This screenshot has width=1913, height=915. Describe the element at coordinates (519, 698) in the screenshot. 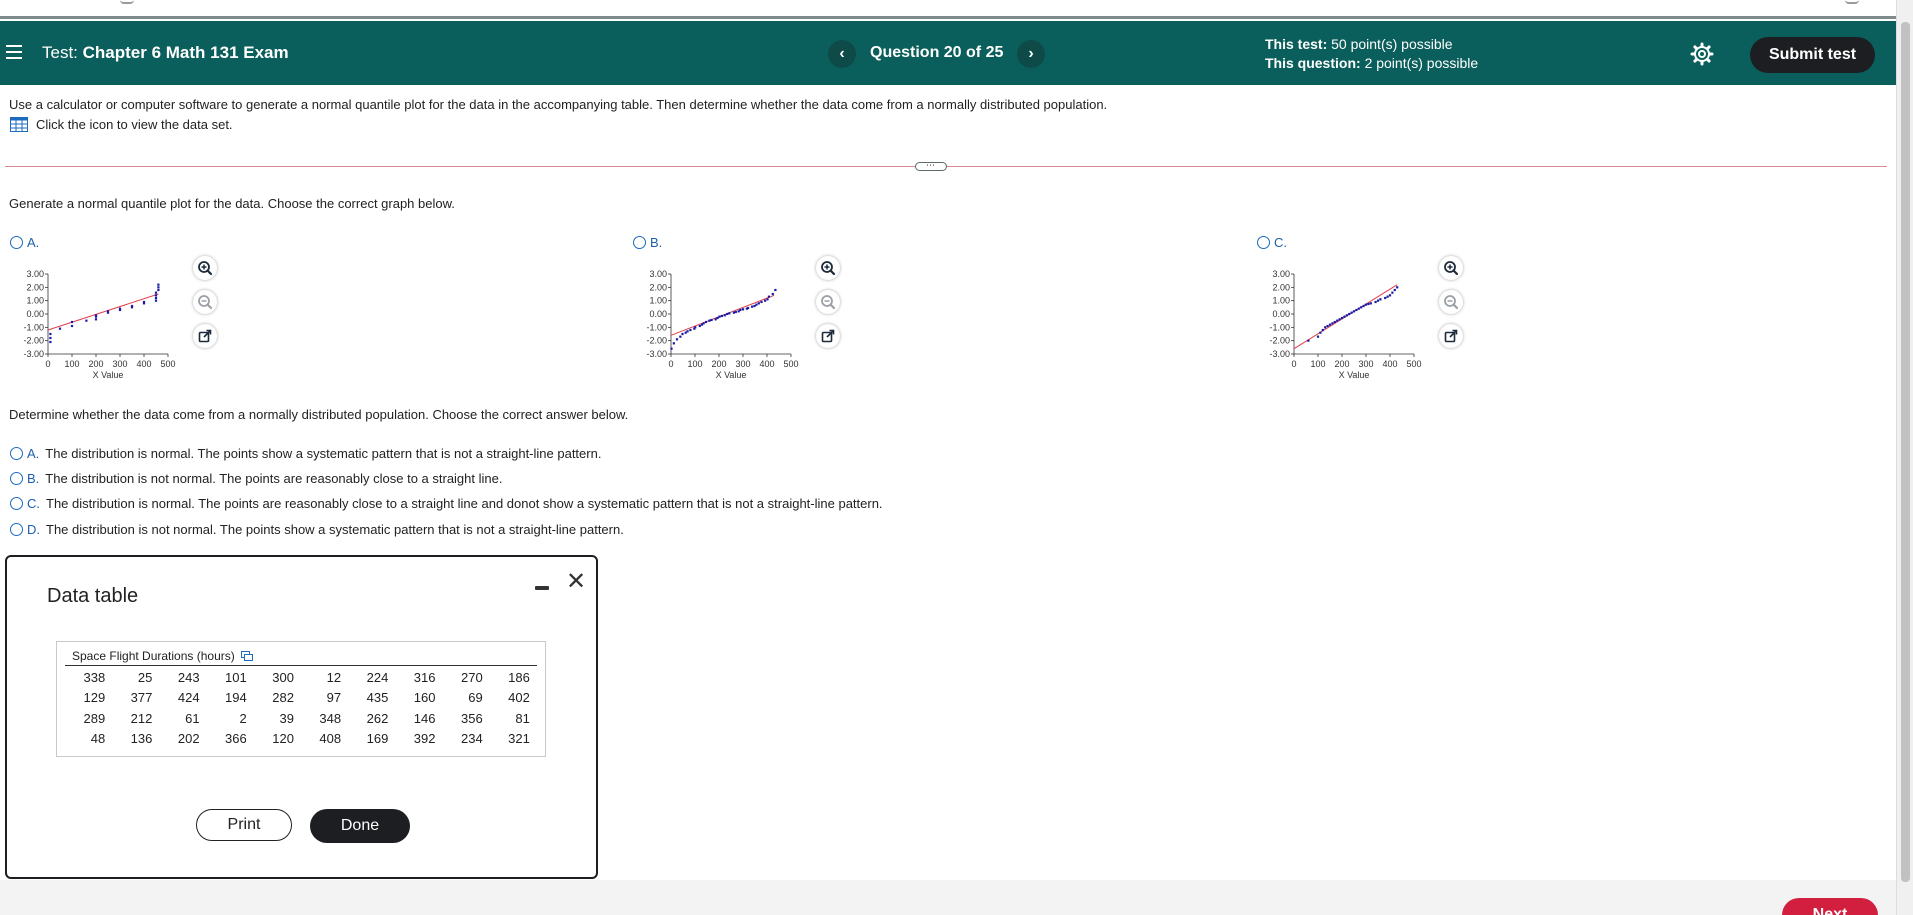

I see `table-cell: 402` at that location.